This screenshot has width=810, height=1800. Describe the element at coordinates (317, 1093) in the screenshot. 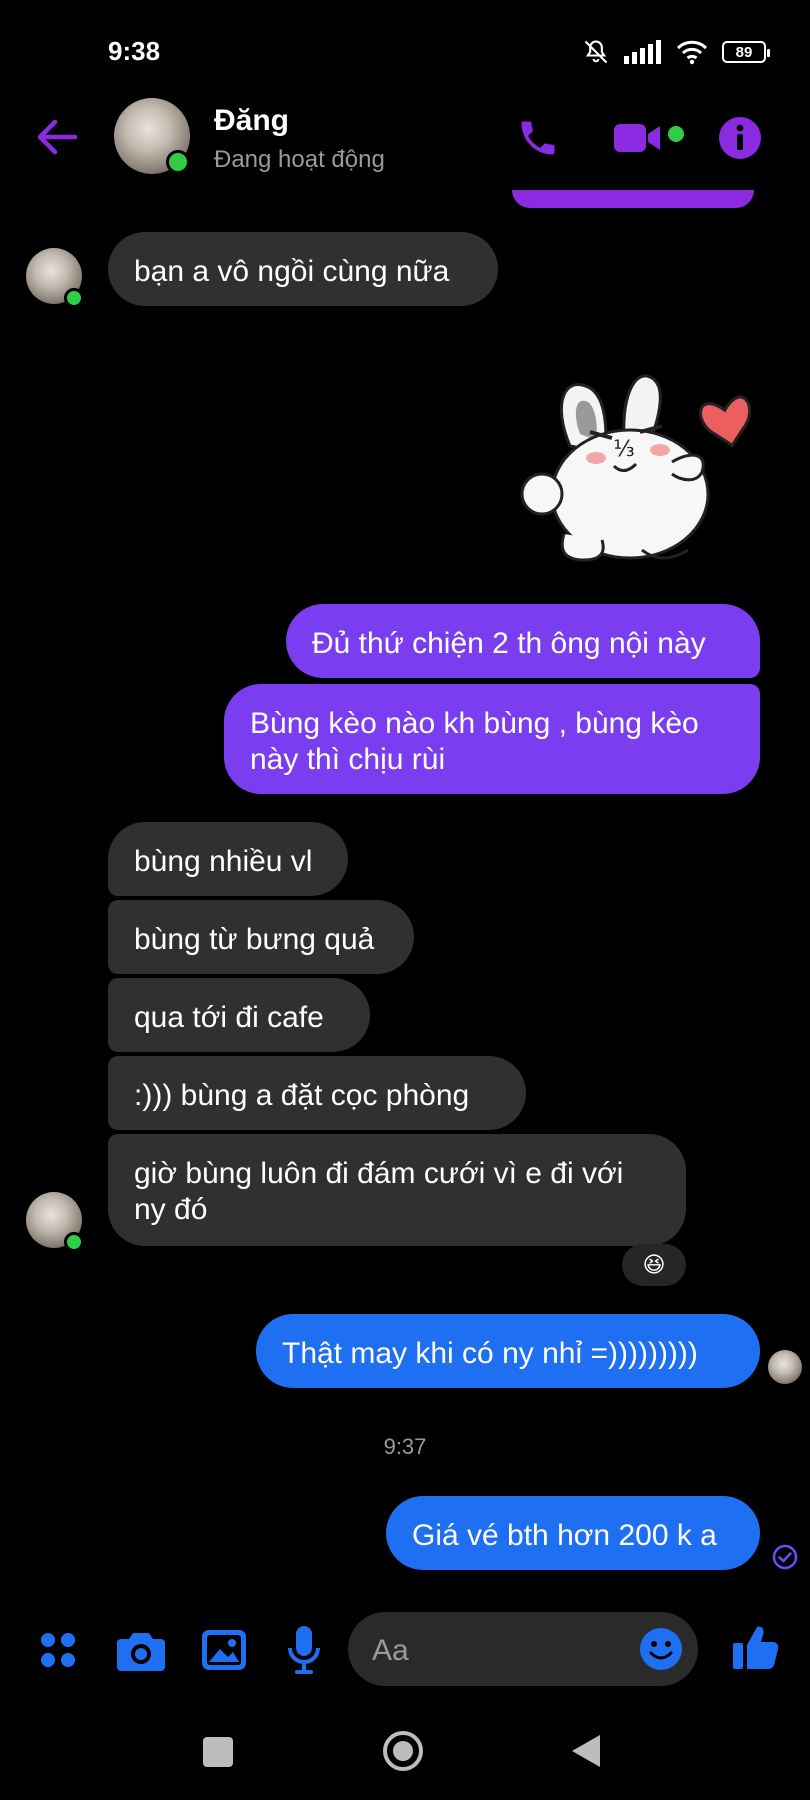

I see `incoming-message: :))) bùng a đặt cọc phòng` at that location.